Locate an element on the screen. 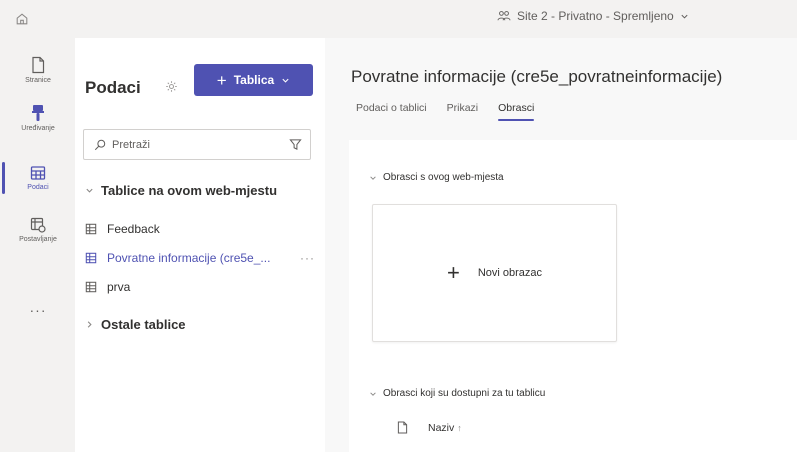  more-options-button: ··· is located at coordinates (307, 258).